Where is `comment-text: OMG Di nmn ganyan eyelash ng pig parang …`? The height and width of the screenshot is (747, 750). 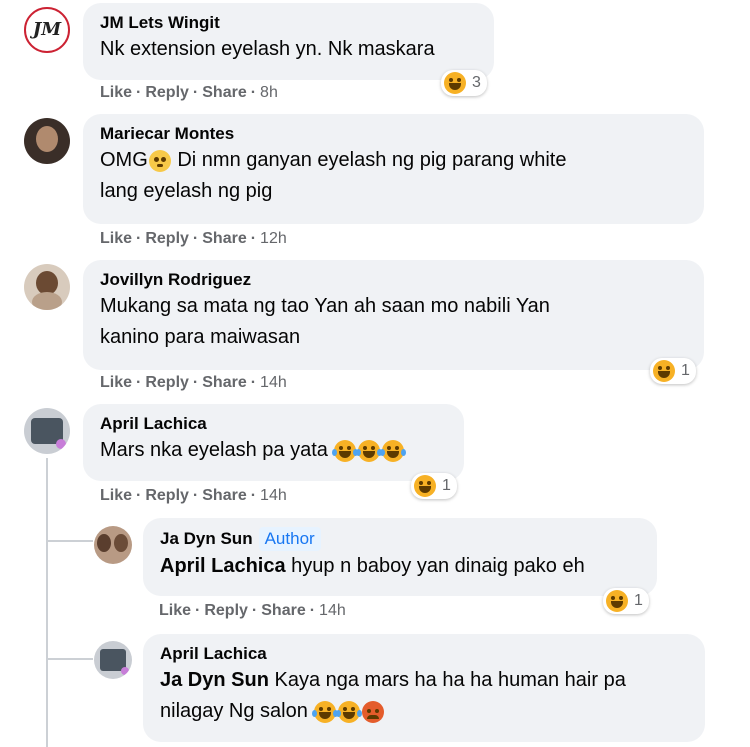
comment-text: OMG Di nmn ganyan eyelash ng pig parang … is located at coordinates (393, 160).